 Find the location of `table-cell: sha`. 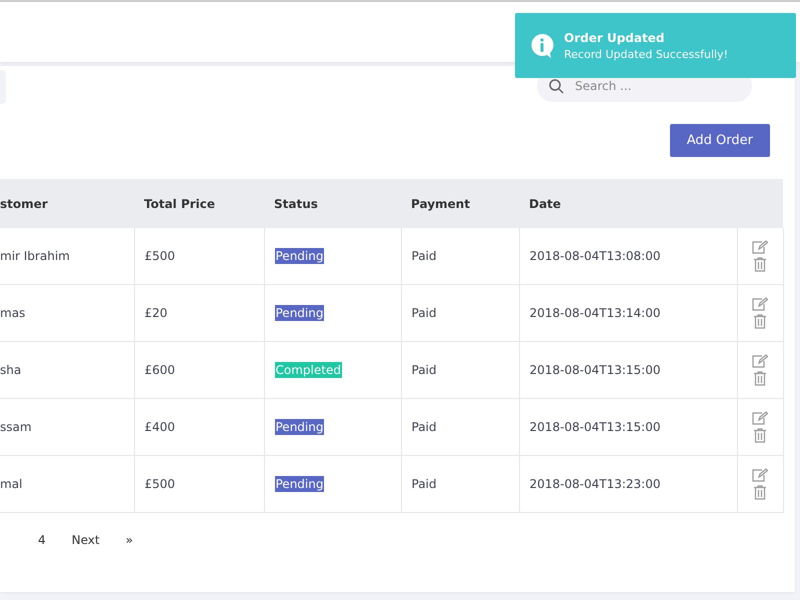

table-cell: sha is located at coordinates (11, 370).